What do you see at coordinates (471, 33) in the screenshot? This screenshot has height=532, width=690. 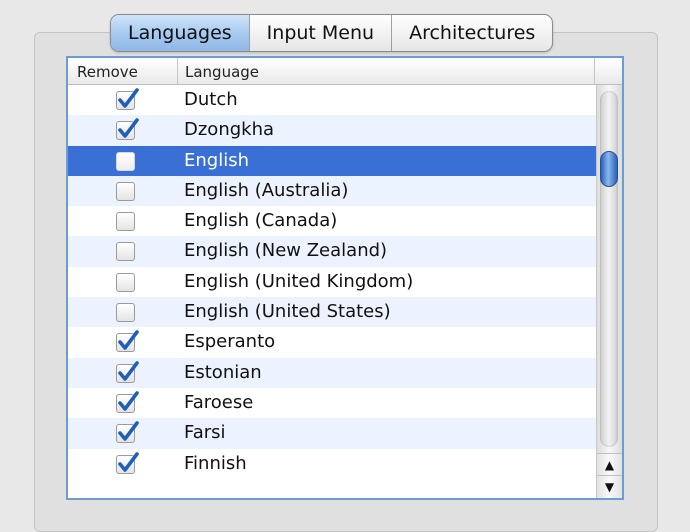 I see `tab-architectures: Architectures` at bounding box center [471, 33].